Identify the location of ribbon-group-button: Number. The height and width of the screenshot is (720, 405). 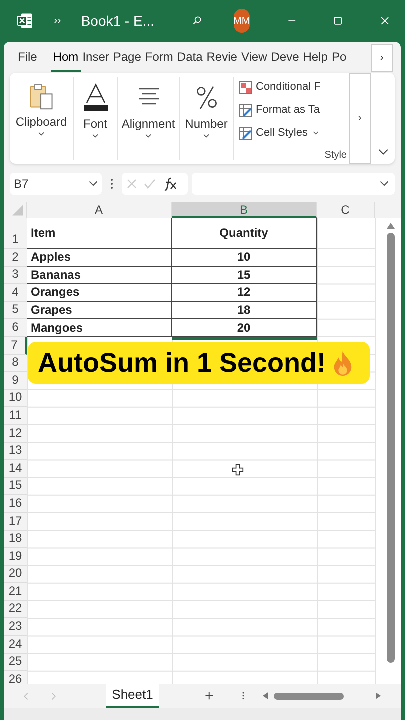
(206, 128).